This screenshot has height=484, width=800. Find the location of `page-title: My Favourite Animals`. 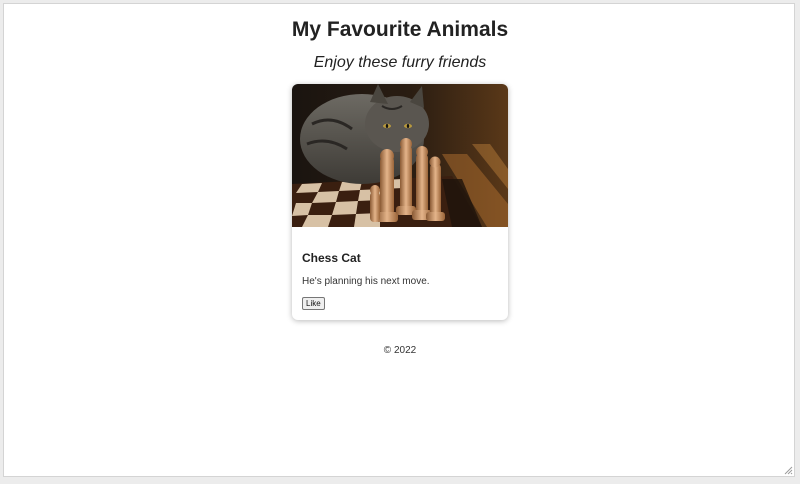

page-title: My Favourite Animals is located at coordinates (400, 29).